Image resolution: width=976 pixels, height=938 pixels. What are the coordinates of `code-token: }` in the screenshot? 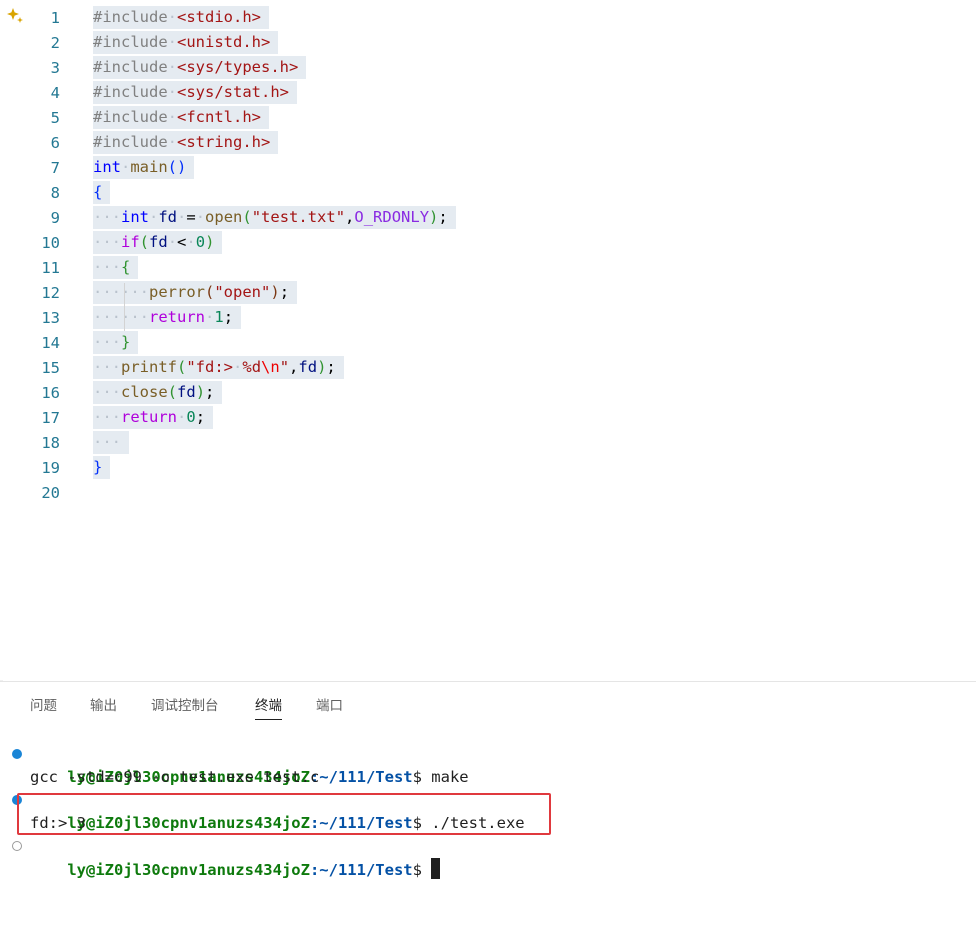 It's located at (98, 467).